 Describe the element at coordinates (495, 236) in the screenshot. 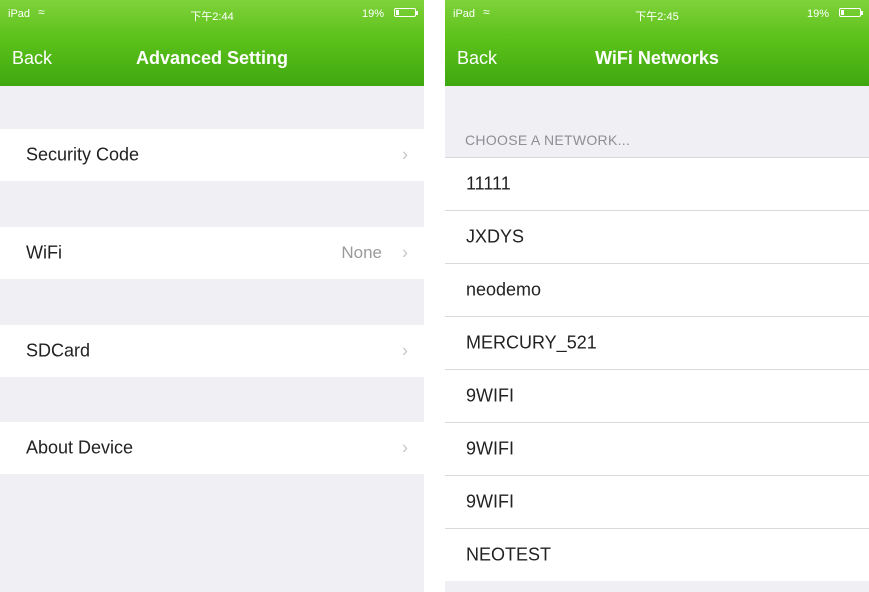

I see `network-name: JXDYS` at that location.